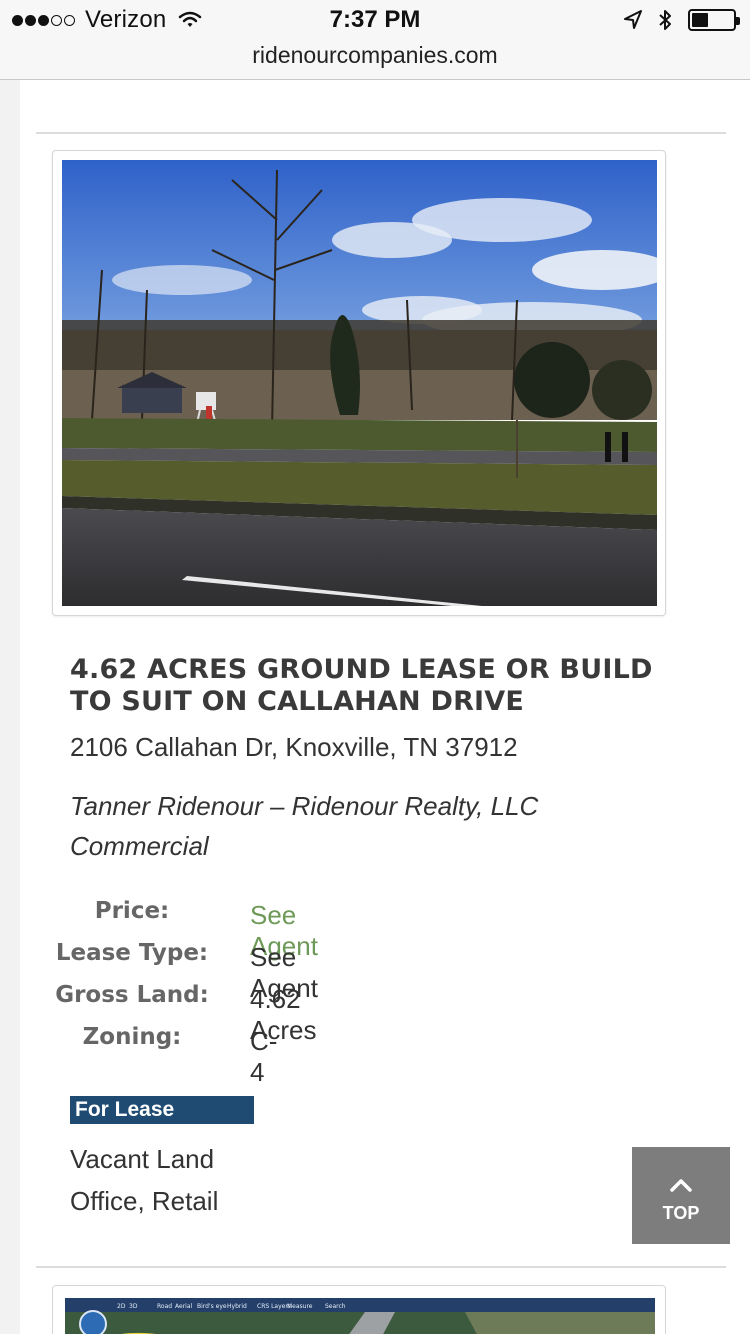  I want to click on price-label: Price:, so click(132, 911).